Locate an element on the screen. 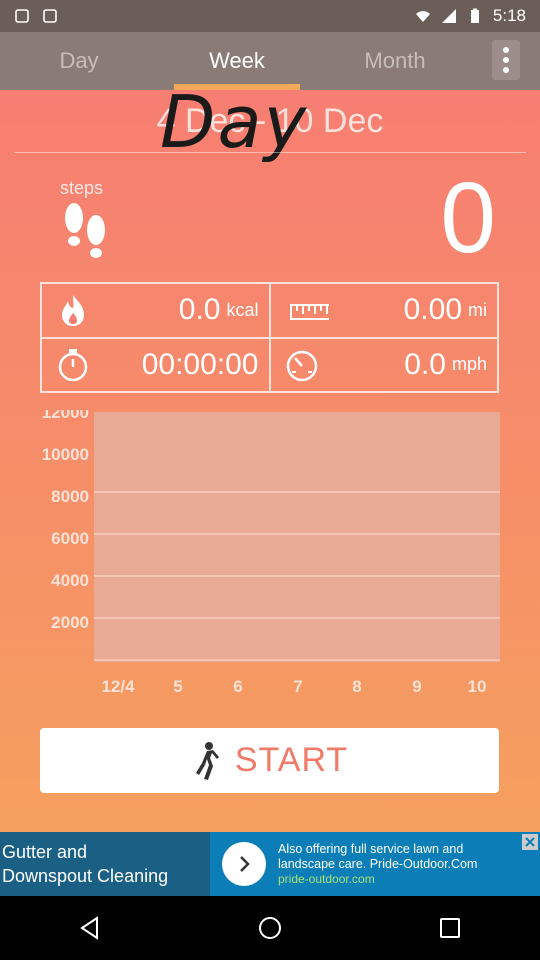 This screenshot has width=540, height=960. home-icon is located at coordinates (270, 928).